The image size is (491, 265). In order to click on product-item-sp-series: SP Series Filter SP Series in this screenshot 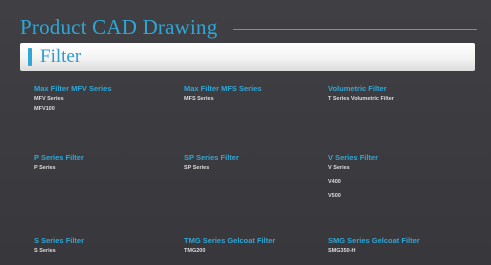, I will do `click(254, 163)`.